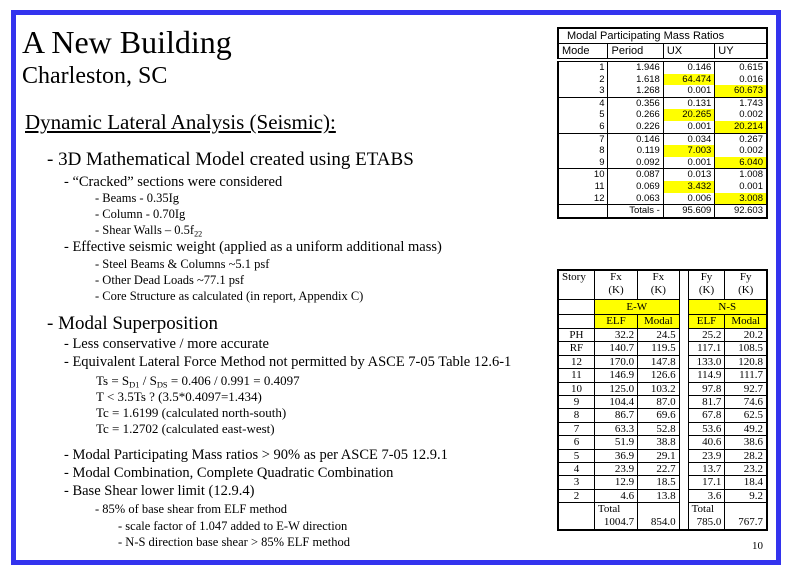 This screenshot has height=576, width=792. What do you see at coordinates (662, 469) in the screenshot?
I see `table-row: 4 23.9 22.7 13.7 23.2` at bounding box center [662, 469].